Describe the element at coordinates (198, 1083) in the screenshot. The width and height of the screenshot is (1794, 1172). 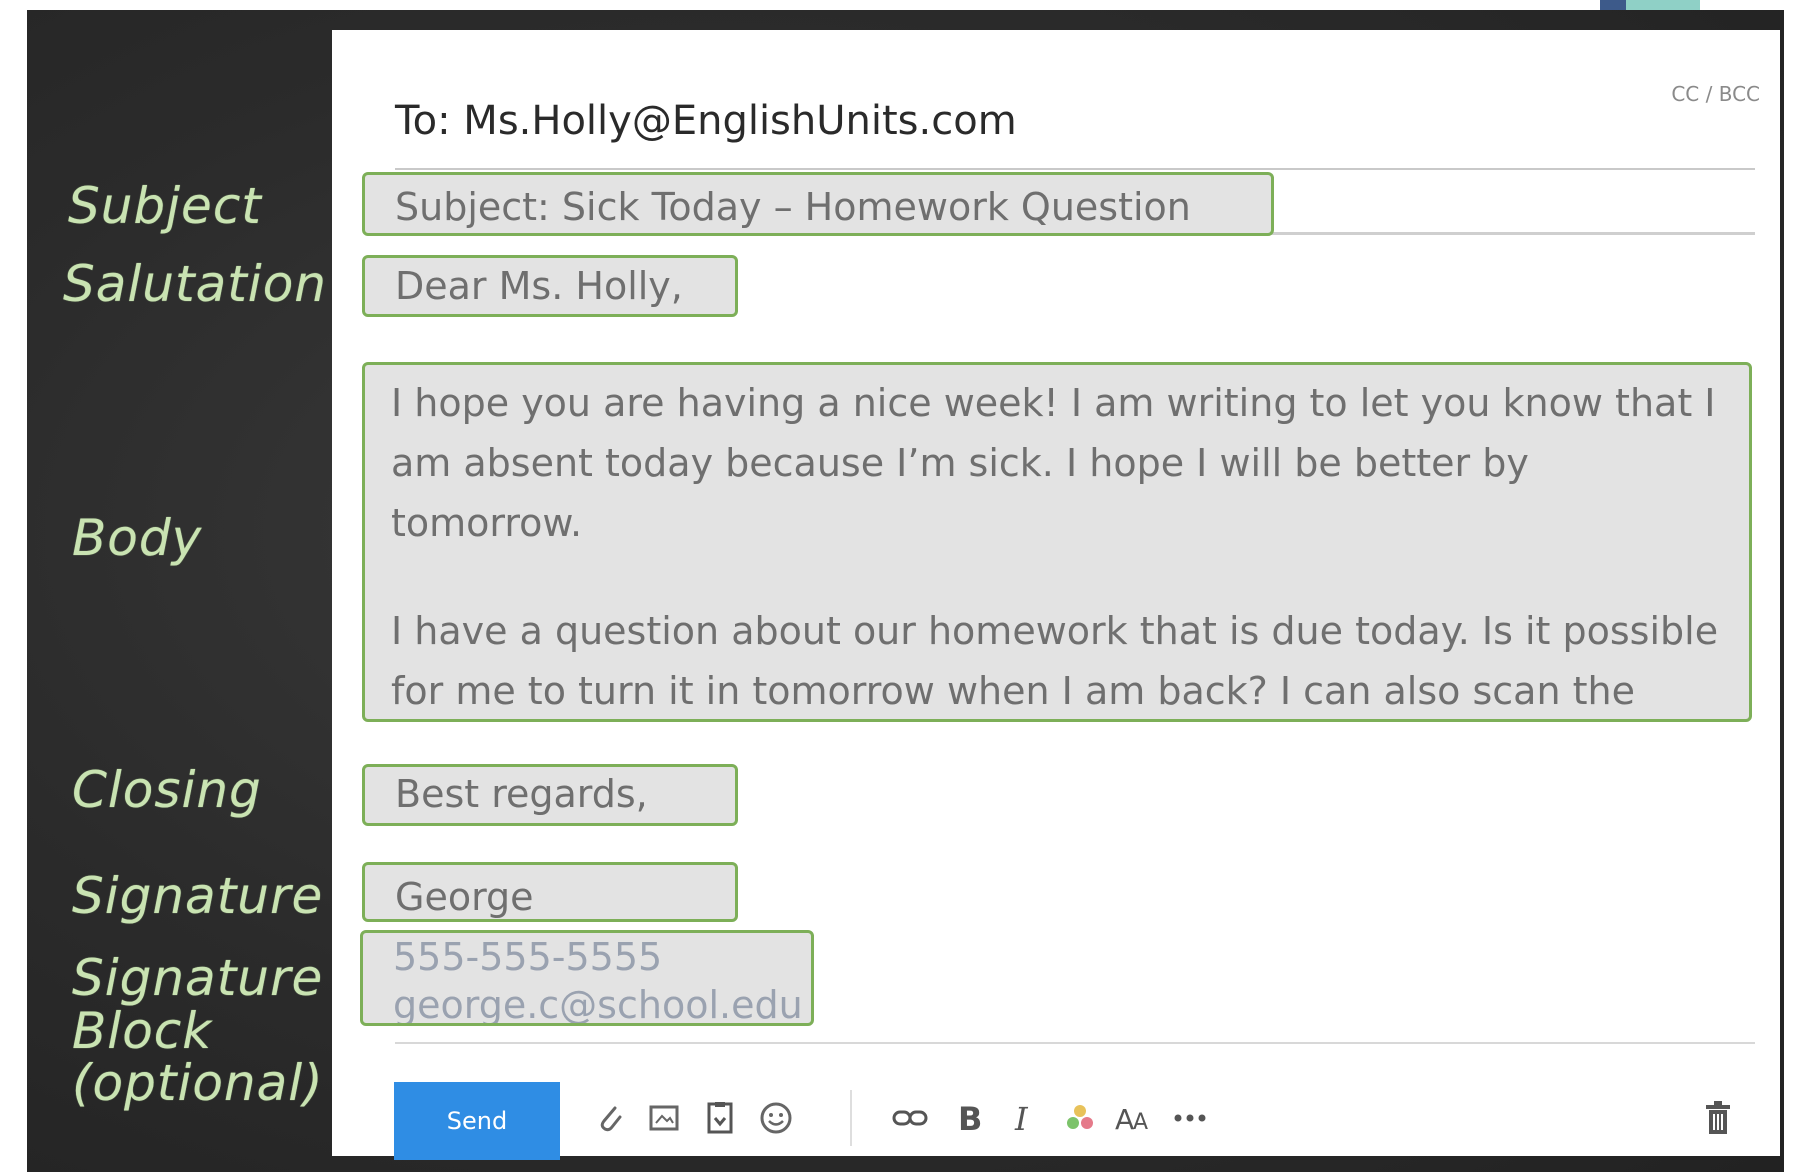
I see `label-line: (optional)` at that location.